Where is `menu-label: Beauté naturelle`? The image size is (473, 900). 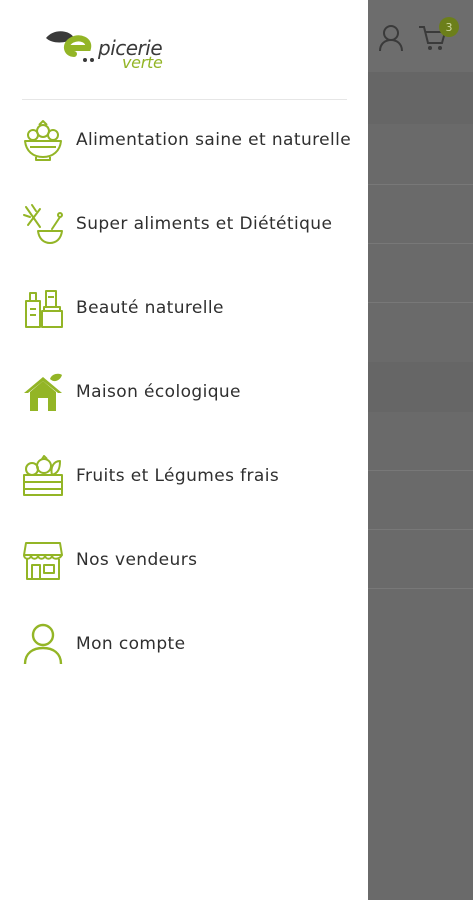 menu-label: Beauté naturelle is located at coordinates (150, 308).